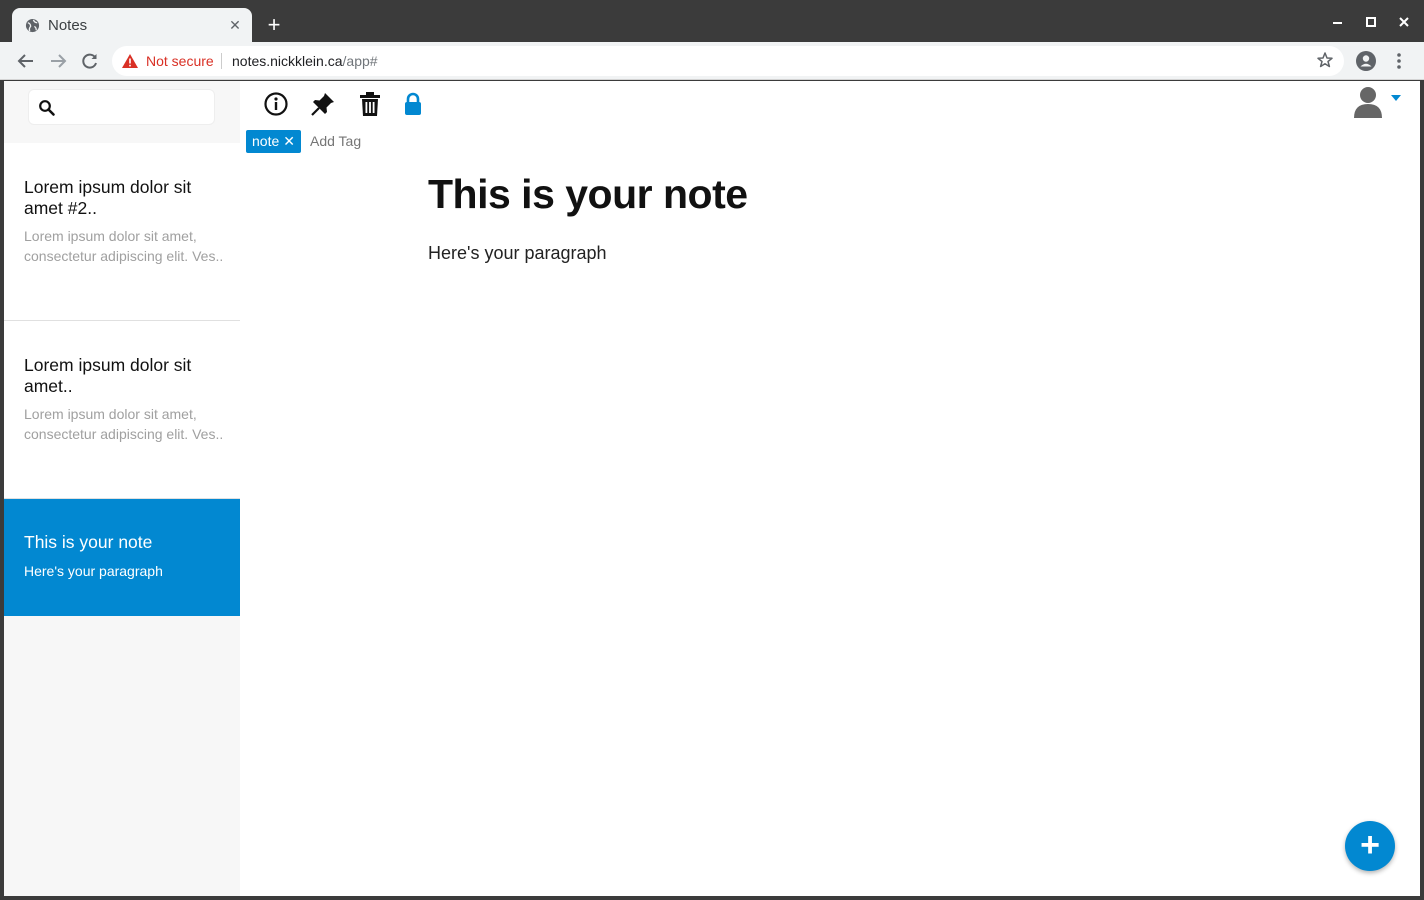  Describe the element at coordinates (108, 197) in the screenshot. I see `note-item-title: Lorem ipsum dolor sit amet #2..` at that location.